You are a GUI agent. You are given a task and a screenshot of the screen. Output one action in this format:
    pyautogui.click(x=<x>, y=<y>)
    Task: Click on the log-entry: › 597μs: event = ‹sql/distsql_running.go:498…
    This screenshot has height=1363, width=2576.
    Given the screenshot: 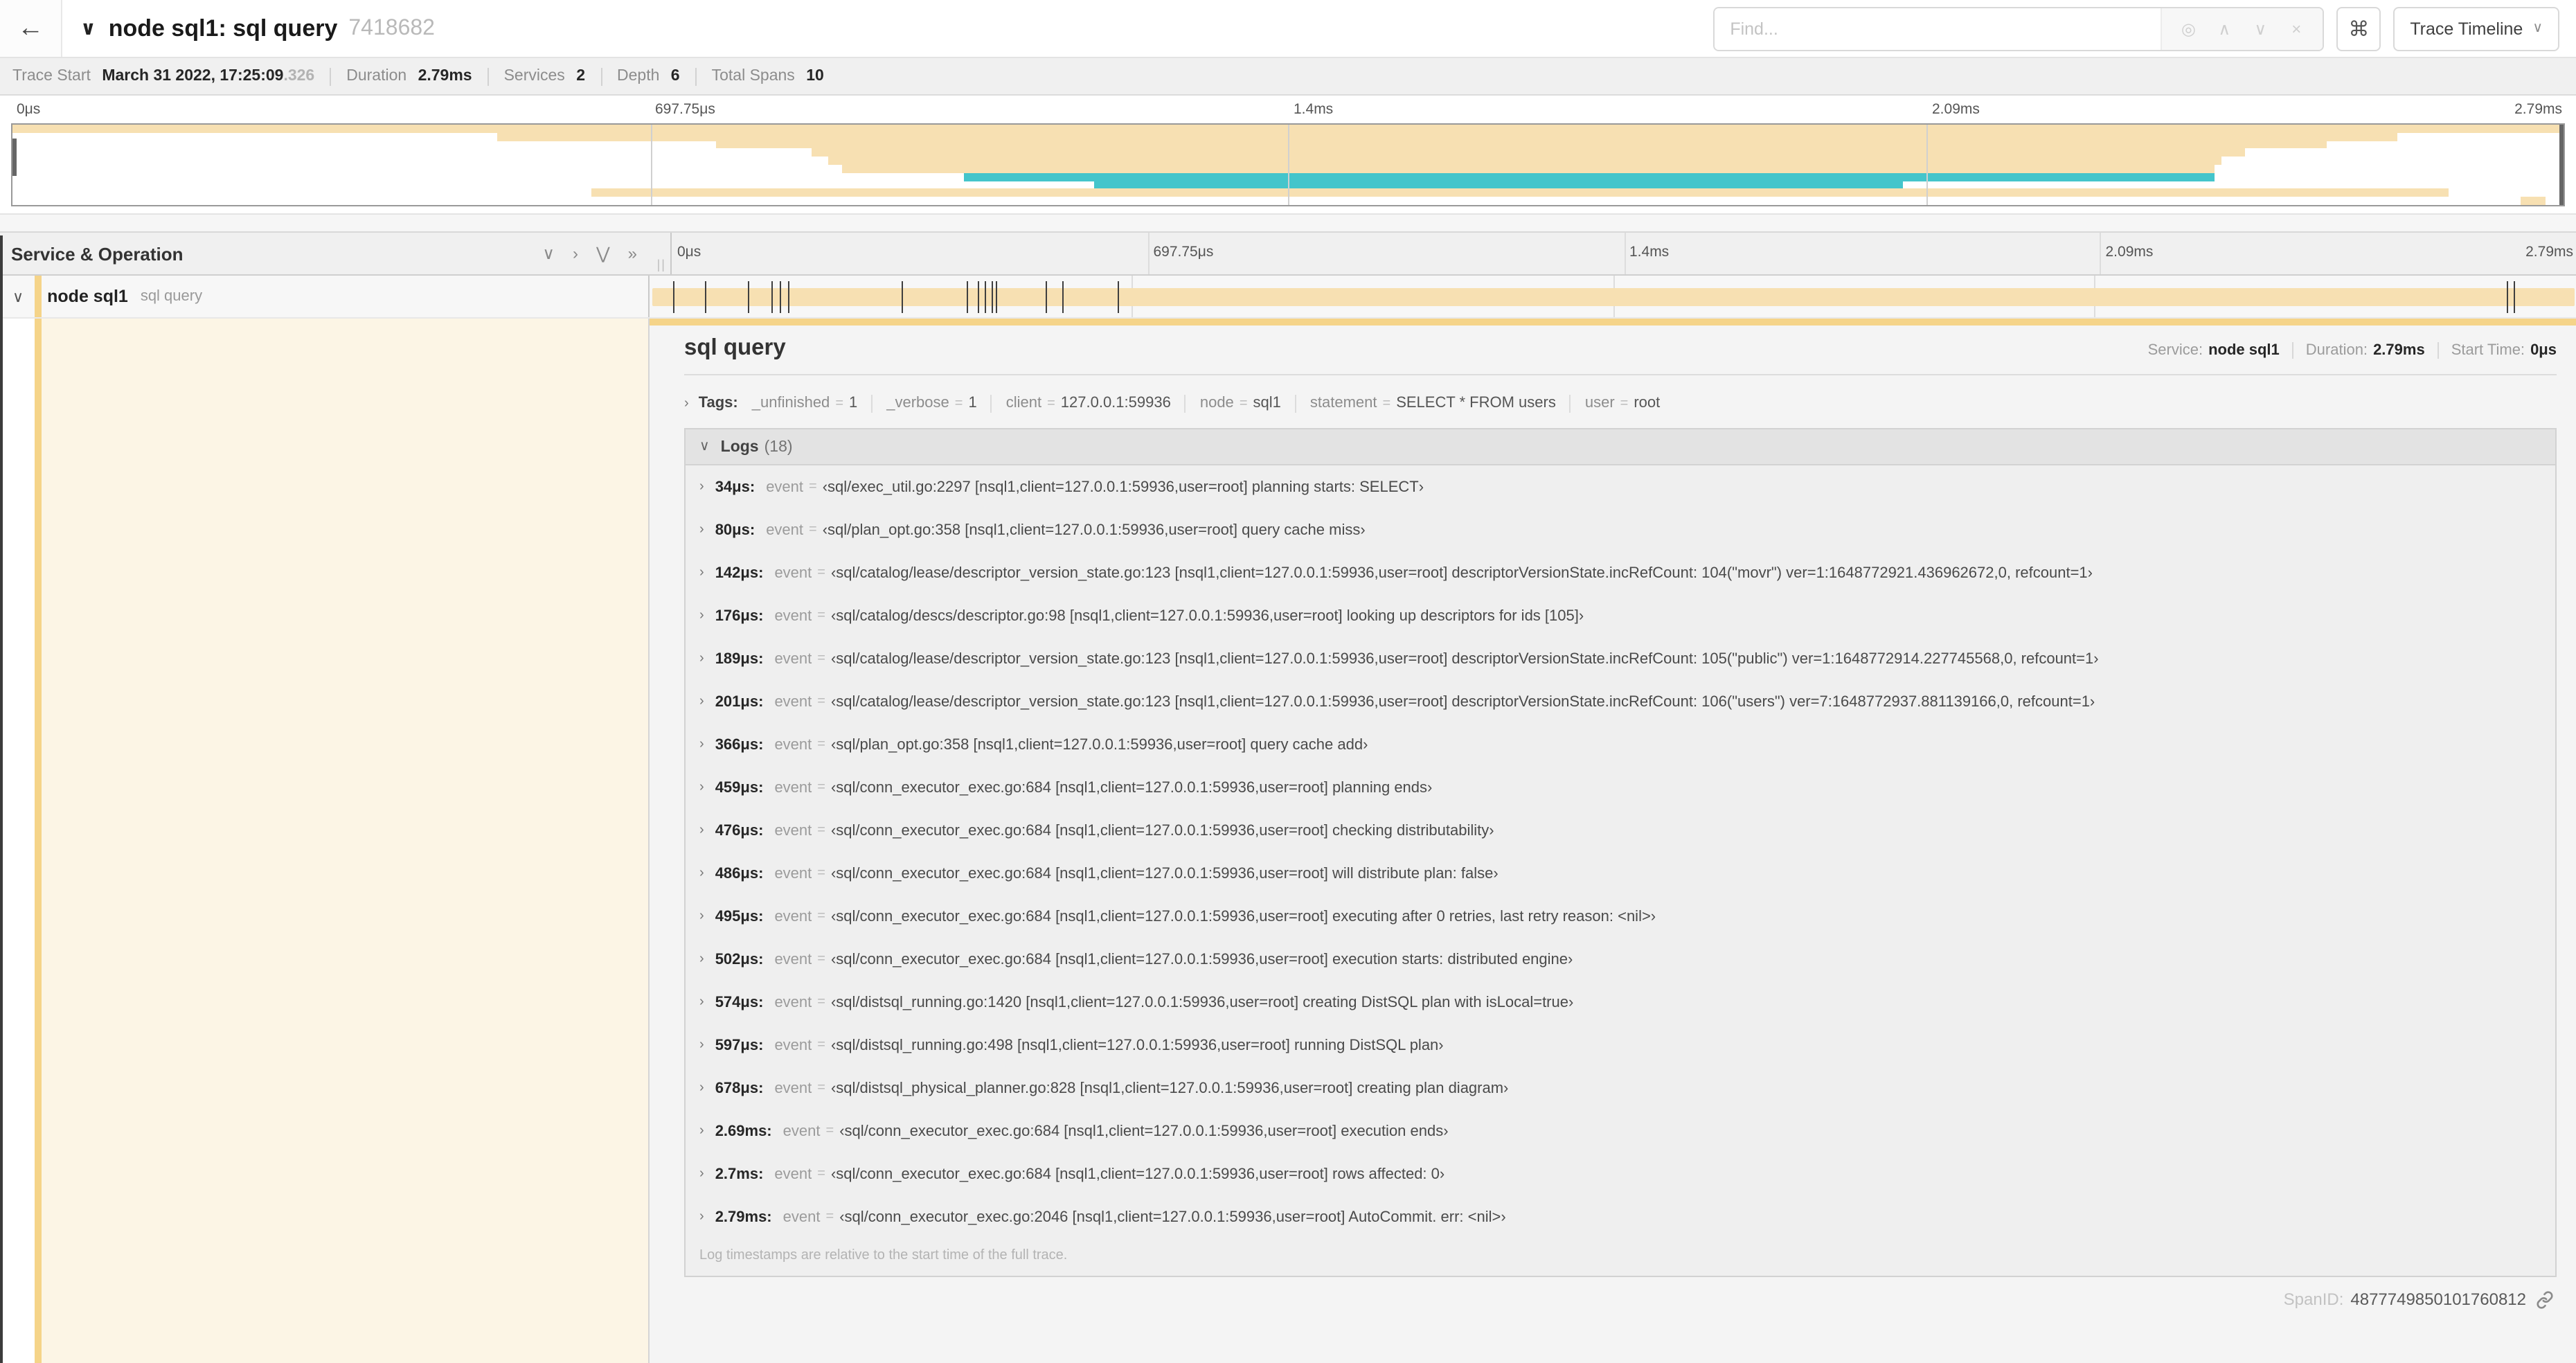 What is the action you would take?
    pyautogui.click(x=1621, y=1045)
    